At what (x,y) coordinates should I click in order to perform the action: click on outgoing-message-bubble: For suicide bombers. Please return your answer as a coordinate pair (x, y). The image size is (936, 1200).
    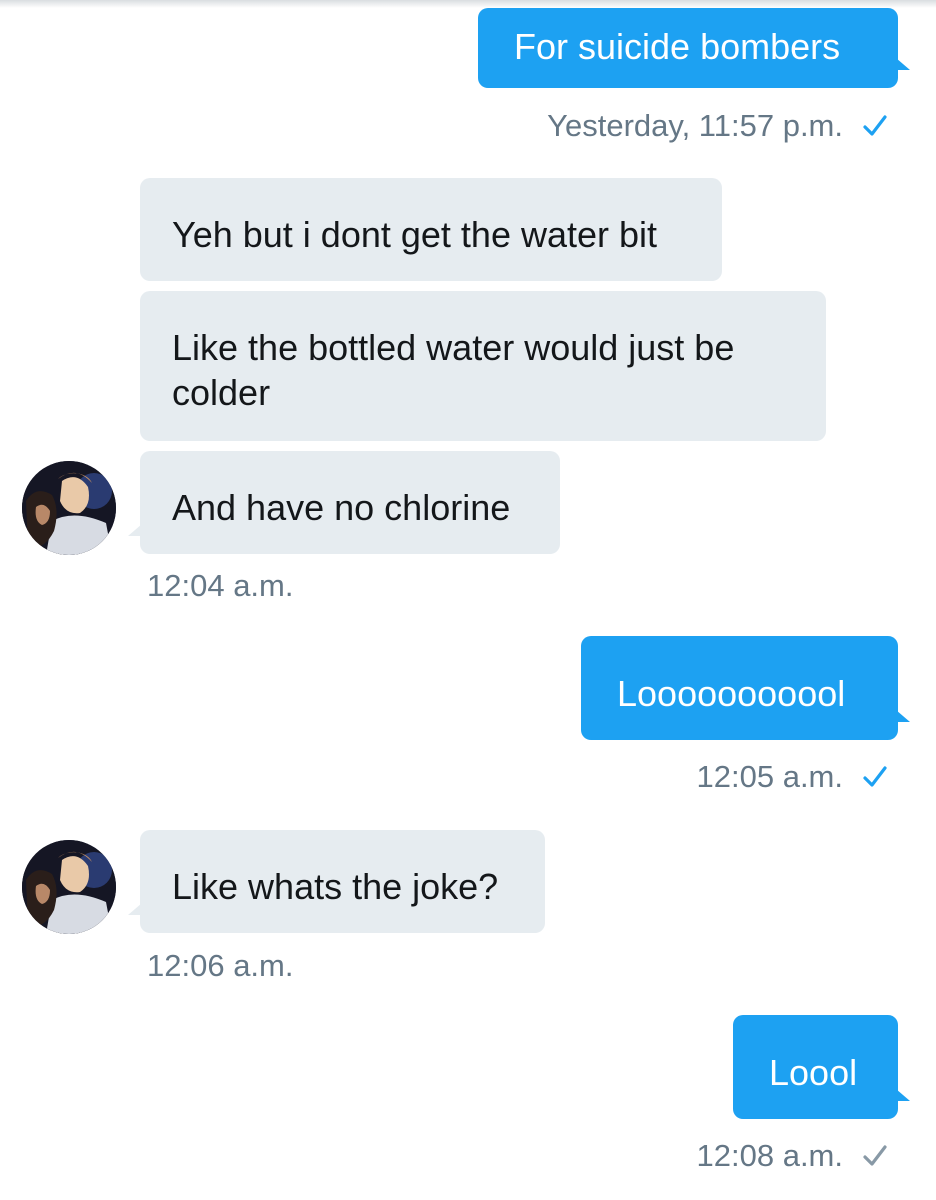
    Looking at the image, I should click on (694, 48).